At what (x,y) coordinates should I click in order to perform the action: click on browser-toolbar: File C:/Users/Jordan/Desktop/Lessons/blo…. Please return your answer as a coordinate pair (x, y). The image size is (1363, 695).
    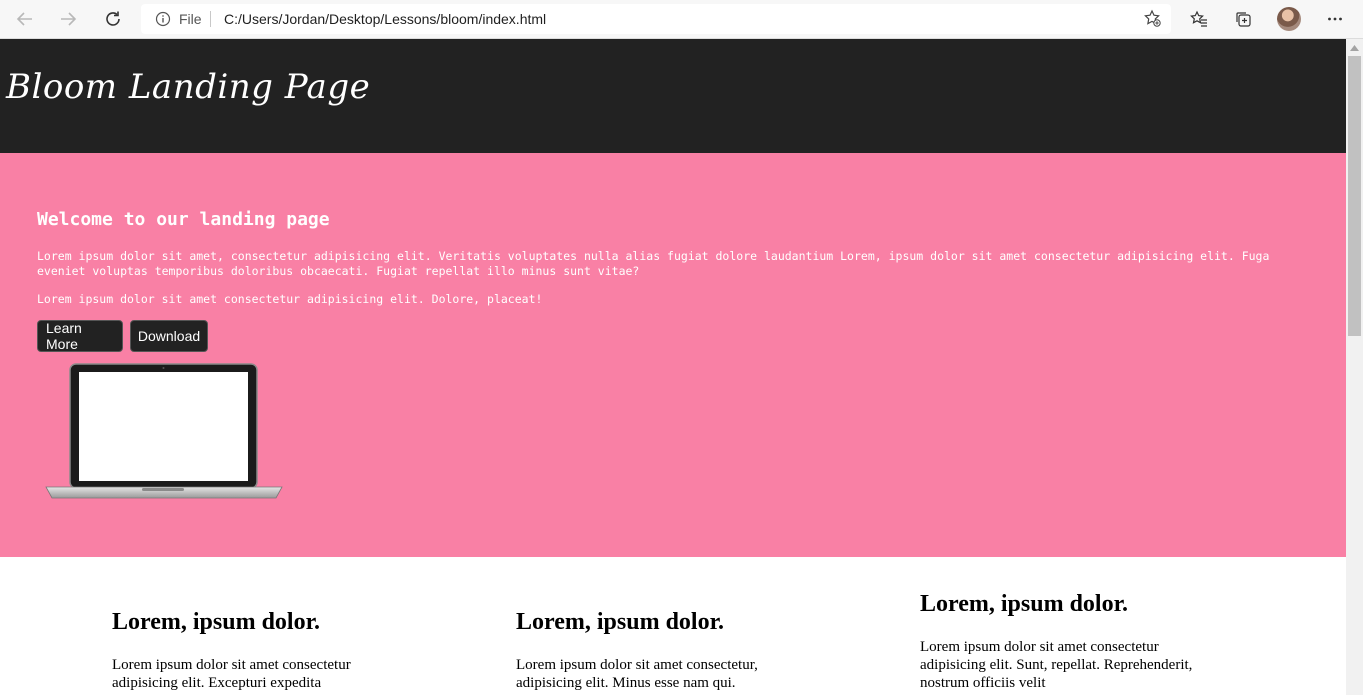
    Looking at the image, I should click on (681, 19).